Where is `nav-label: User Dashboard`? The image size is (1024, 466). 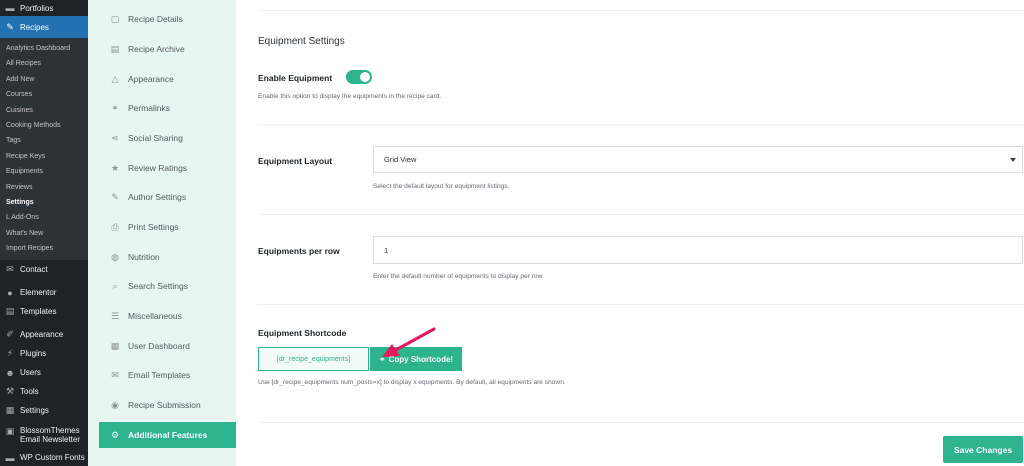
nav-label: User Dashboard is located at coordinates (159, 346).